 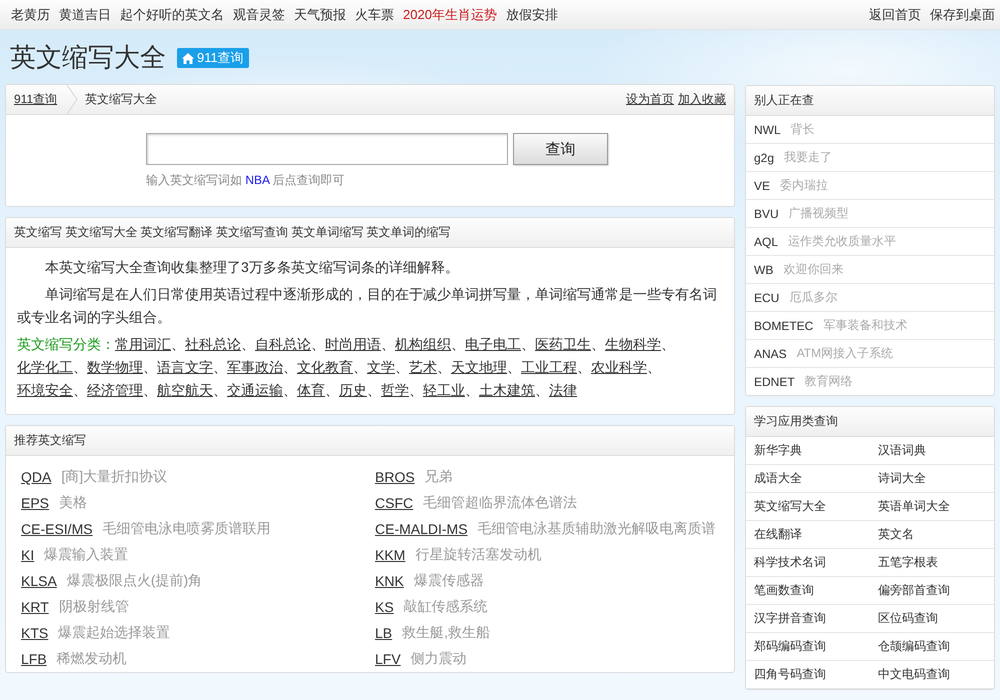 What do you see at coordinates (633, 344) in the screenshot?
I see `category-link: 生物科学` at bounding box center [633, 344].